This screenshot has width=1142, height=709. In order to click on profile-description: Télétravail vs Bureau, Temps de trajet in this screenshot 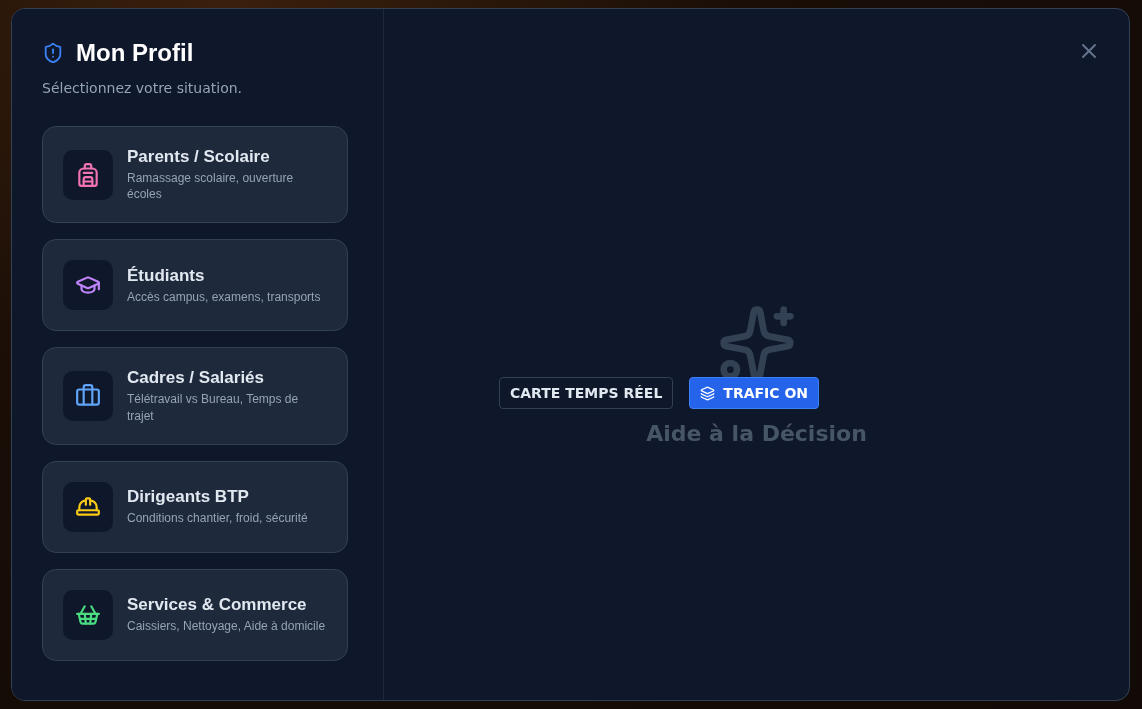, I will do `click(213, 407)`.